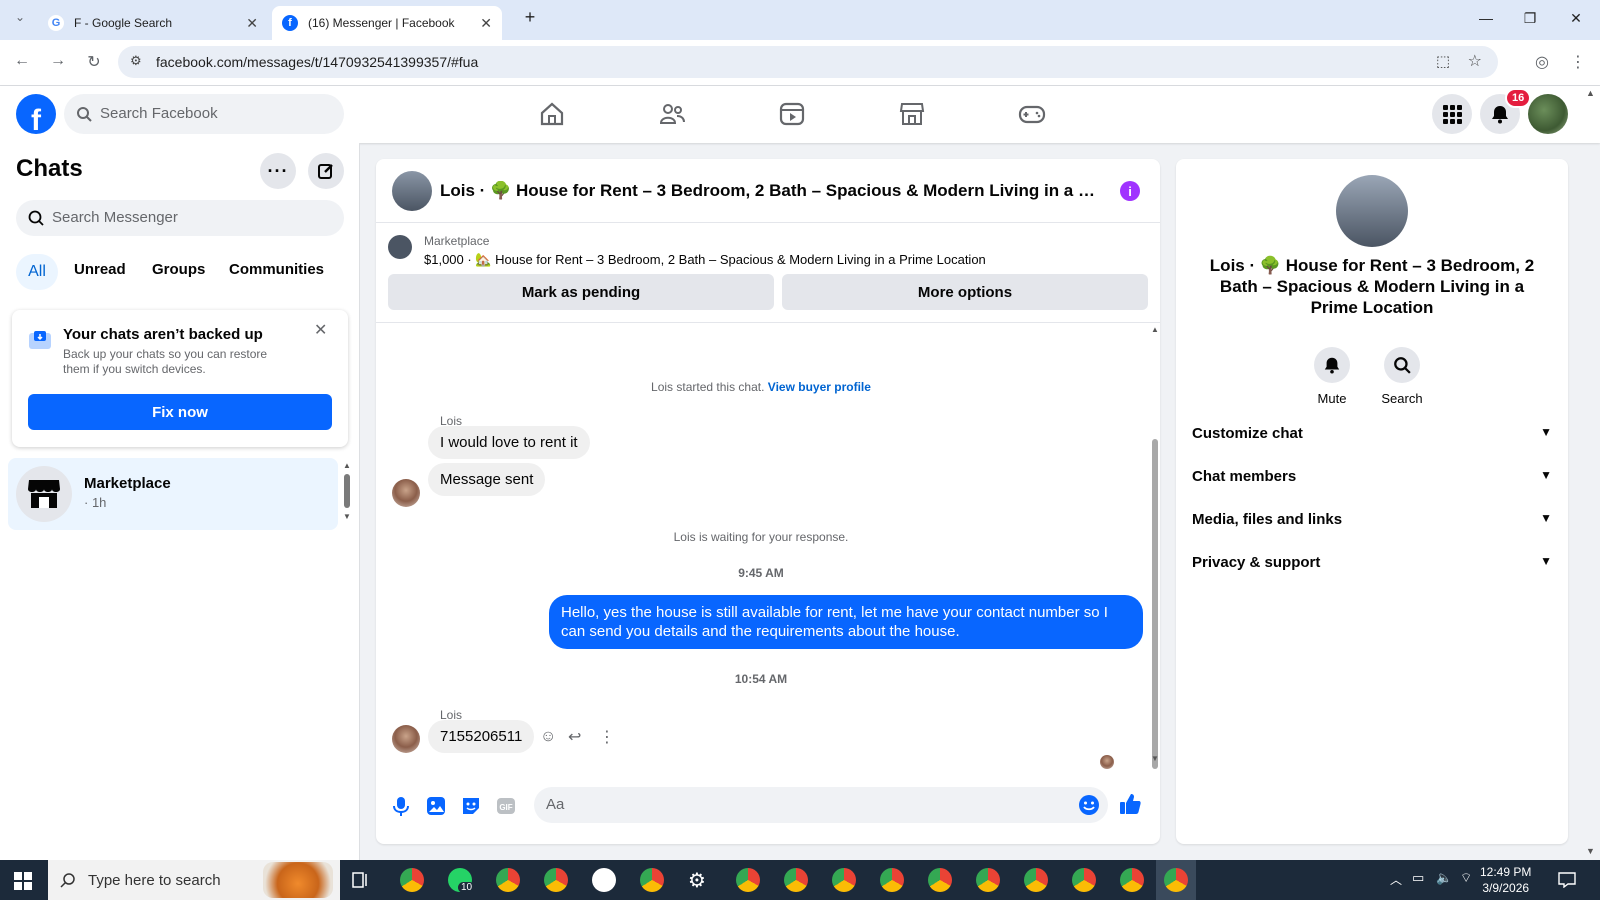 The height and width of the screenshot is (900, 1600). Describe the element at coordinates (574, 737) in the screenshot. I see `reply-icon: ↩` at that location.